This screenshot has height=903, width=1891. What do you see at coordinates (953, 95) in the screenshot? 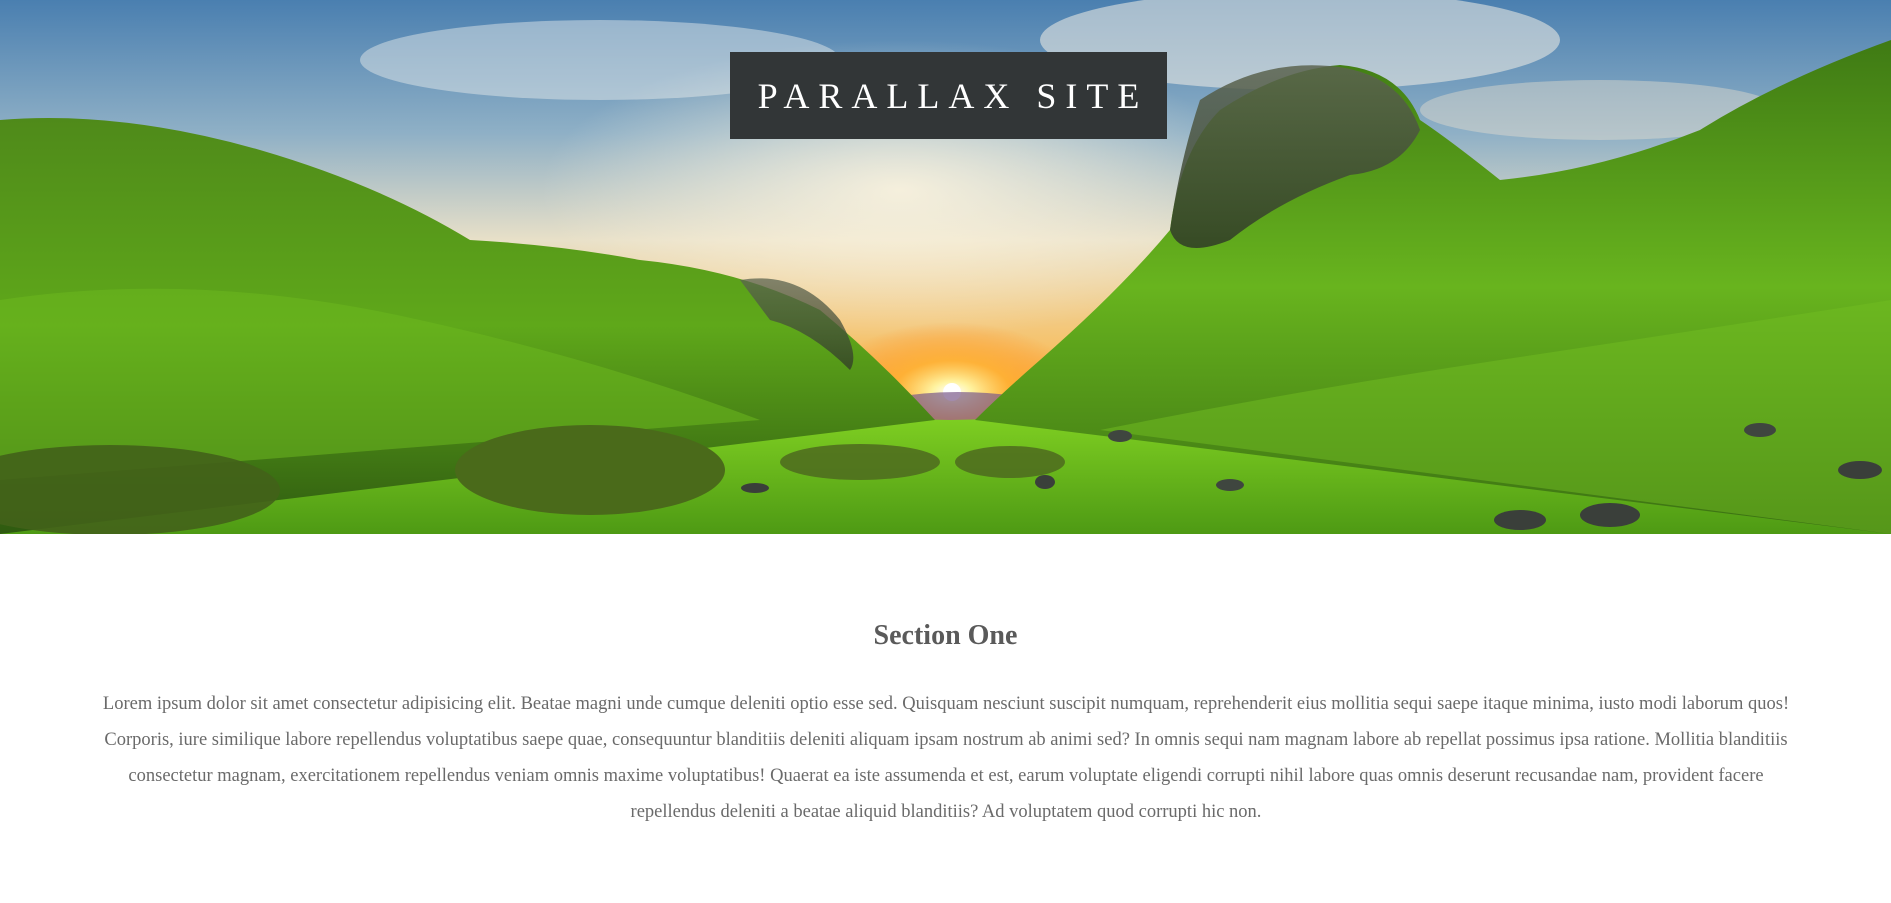
I see `site-title: PARALLAX SITE` at bounding box center [953, 95].